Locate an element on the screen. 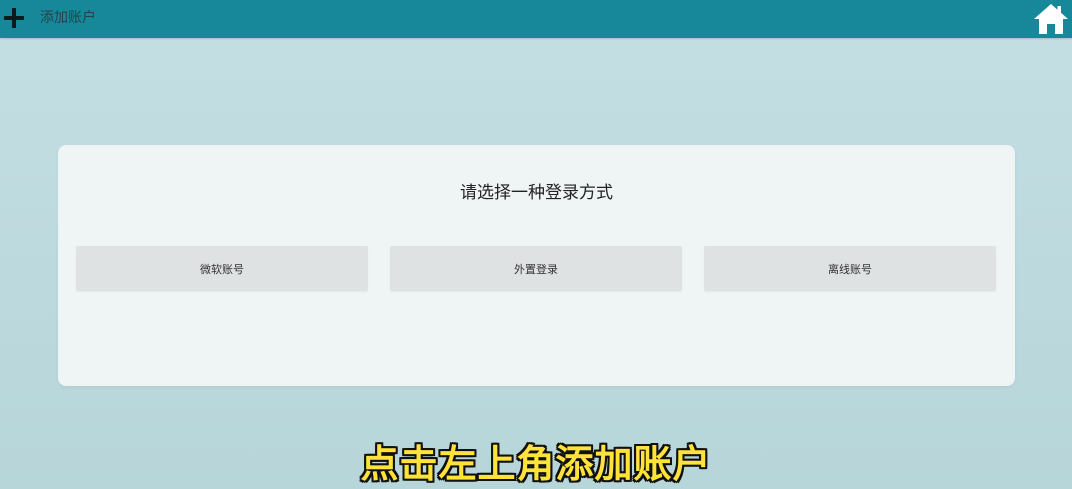 The width and height of the screenshot is (1072, 489). external-login-button: 外置登录 is located at coordinates (536, 268).